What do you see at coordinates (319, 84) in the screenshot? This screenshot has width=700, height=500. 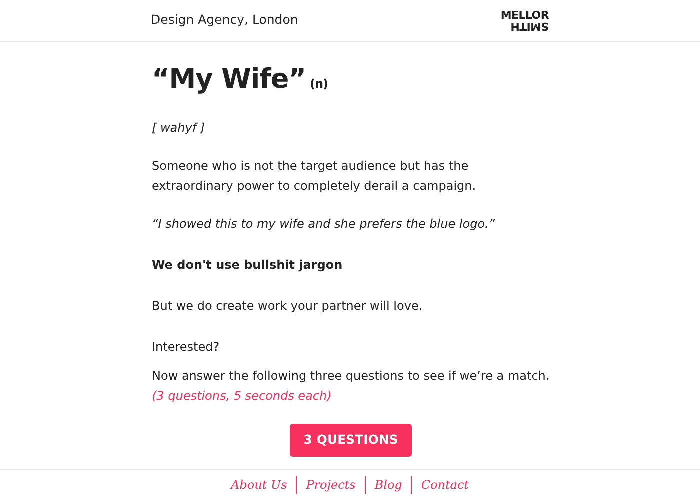 I see `part-of-speech: (n)` at bounding box center [319, 84].